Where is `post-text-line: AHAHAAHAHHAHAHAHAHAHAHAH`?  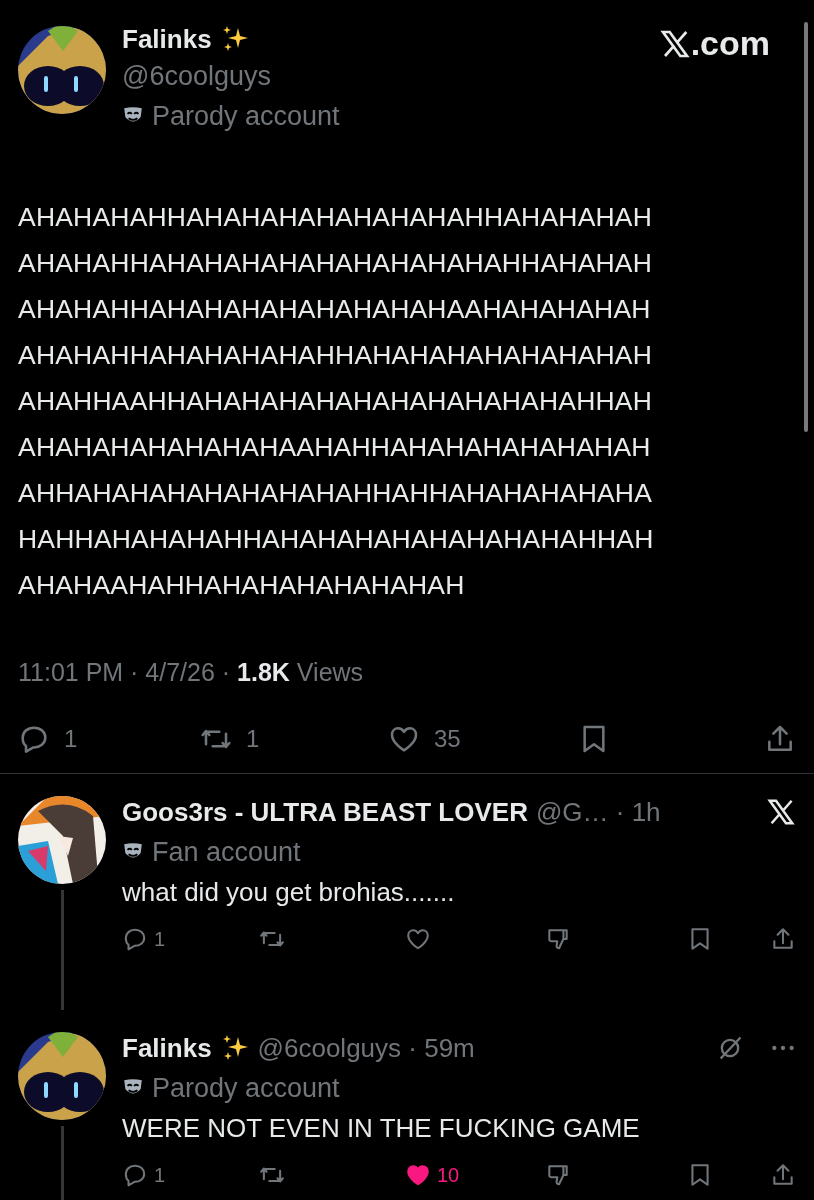 post-text-line: AHAHAAHAHHAHAHAHAHAHAHAH is located at coordinates (242, 585).